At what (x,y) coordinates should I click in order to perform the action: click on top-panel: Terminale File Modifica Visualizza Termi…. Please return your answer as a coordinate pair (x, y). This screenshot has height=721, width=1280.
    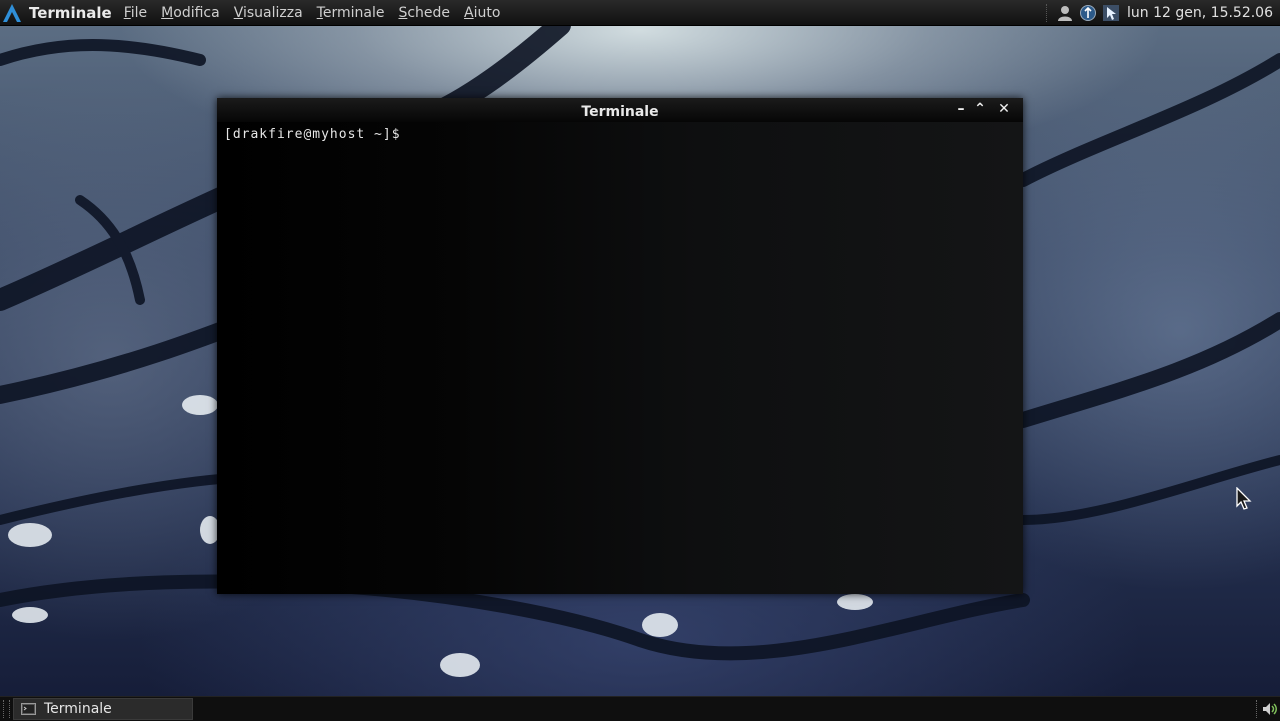
    Looking at the image, I should click on (640, 13).